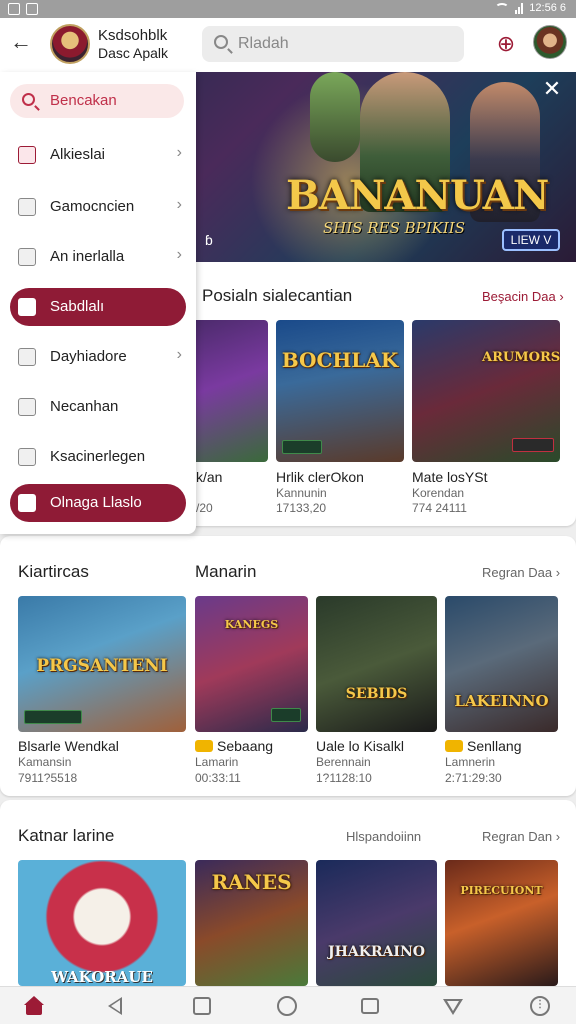 This screenshot has height=1024, width=576. I want to click on game-tile: RANES, so click(251, 923).